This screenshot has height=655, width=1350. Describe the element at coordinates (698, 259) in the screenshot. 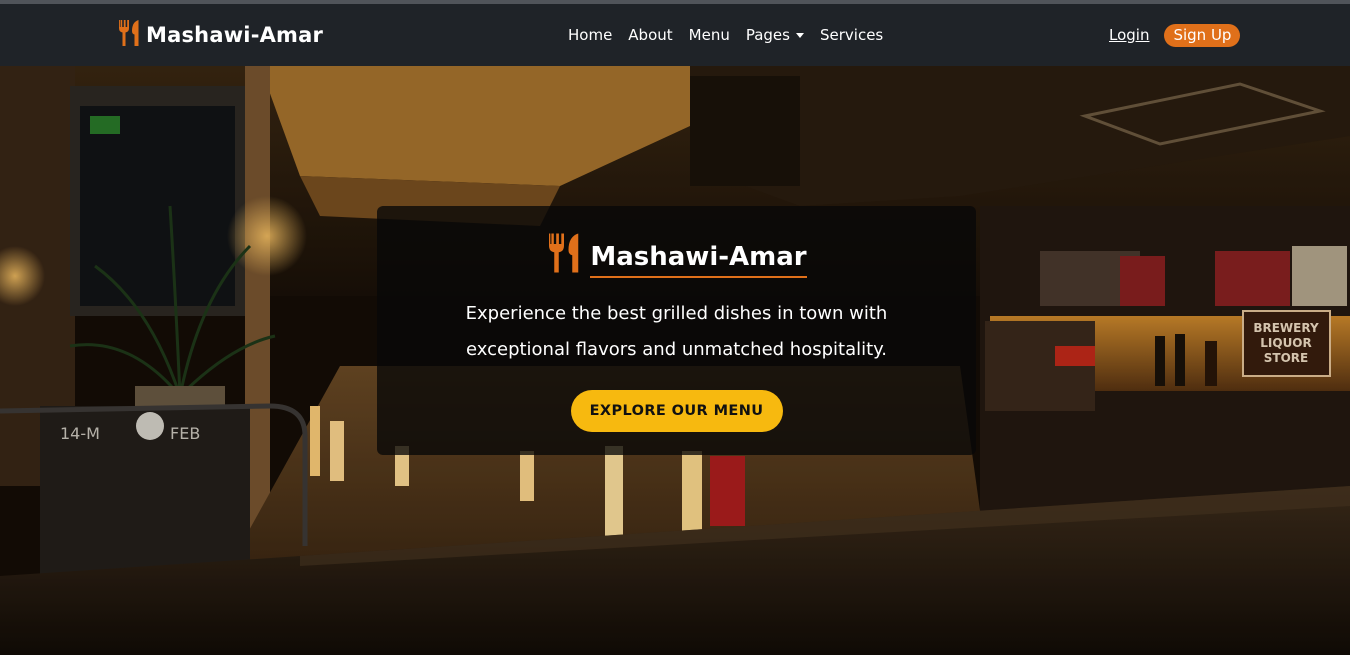

I see `hero-title: Mashawi-Amar` at that location.